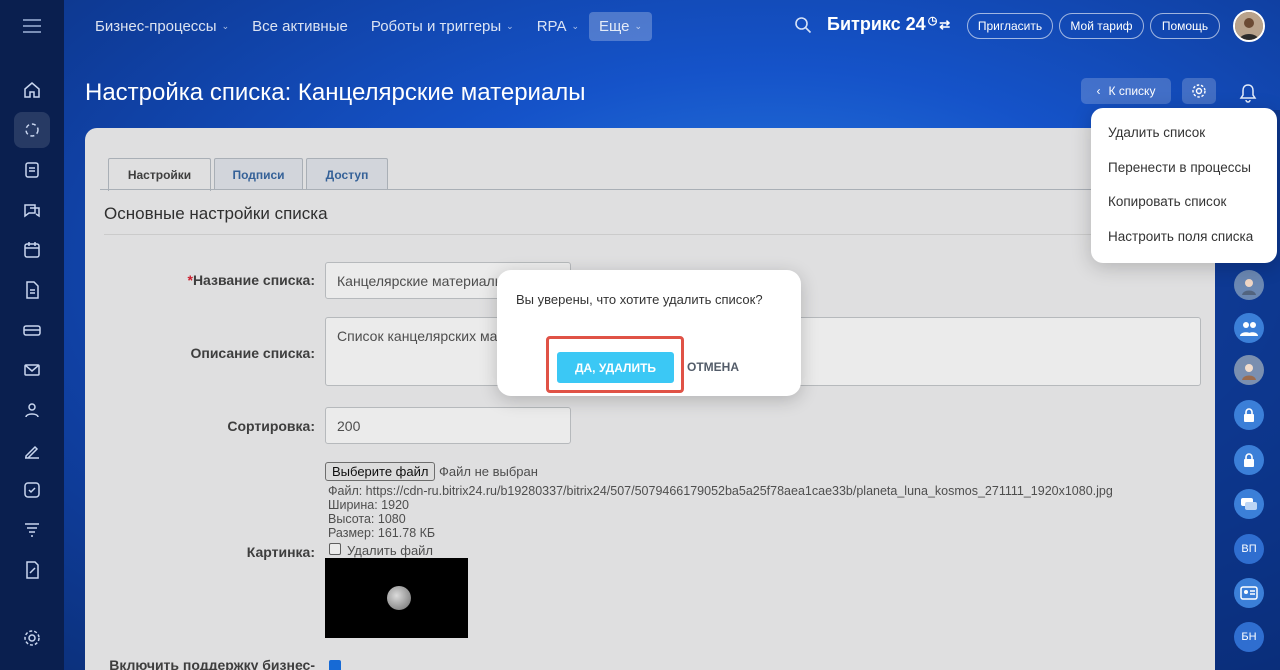  I want to click on filter-icon, so click(32, 530).